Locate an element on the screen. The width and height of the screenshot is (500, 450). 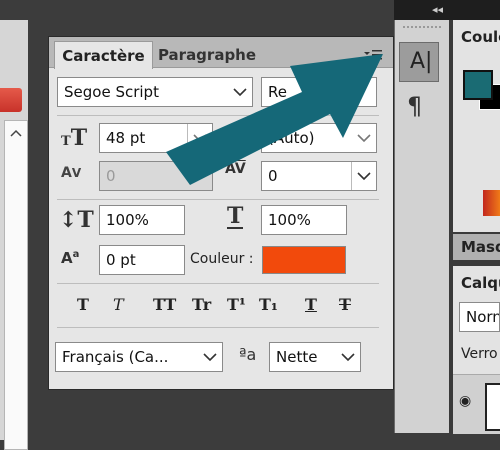
annotation-arrow is located at coordinates (274, 119).